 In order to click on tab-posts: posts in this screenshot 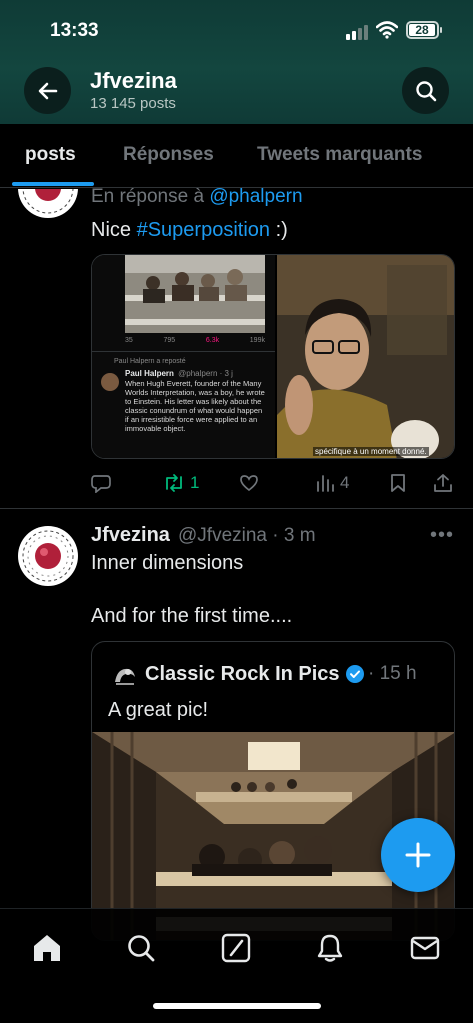, I will do `click(50, 155)`.